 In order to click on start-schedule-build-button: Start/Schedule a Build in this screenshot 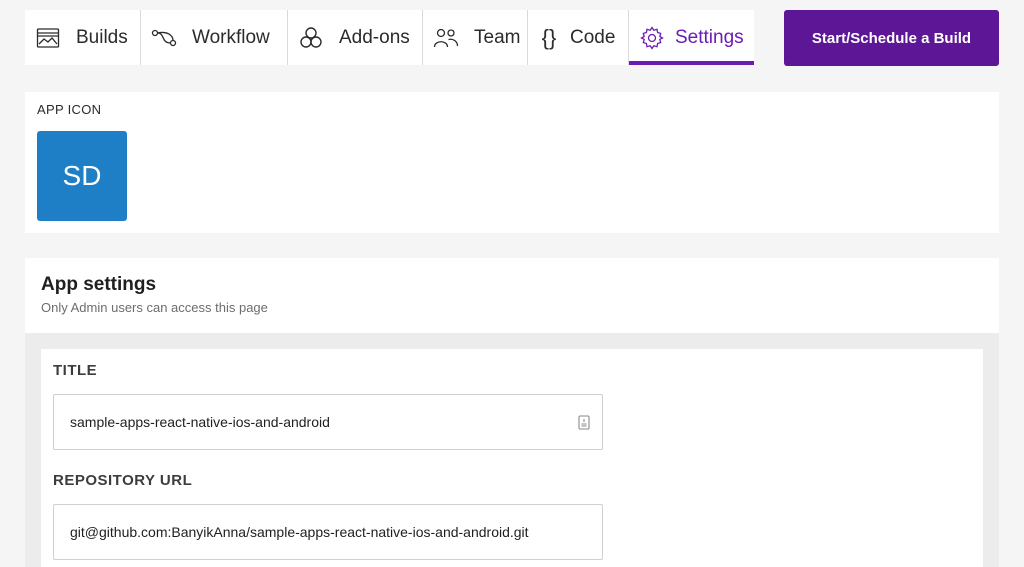, I will do `click(891, 38)`.